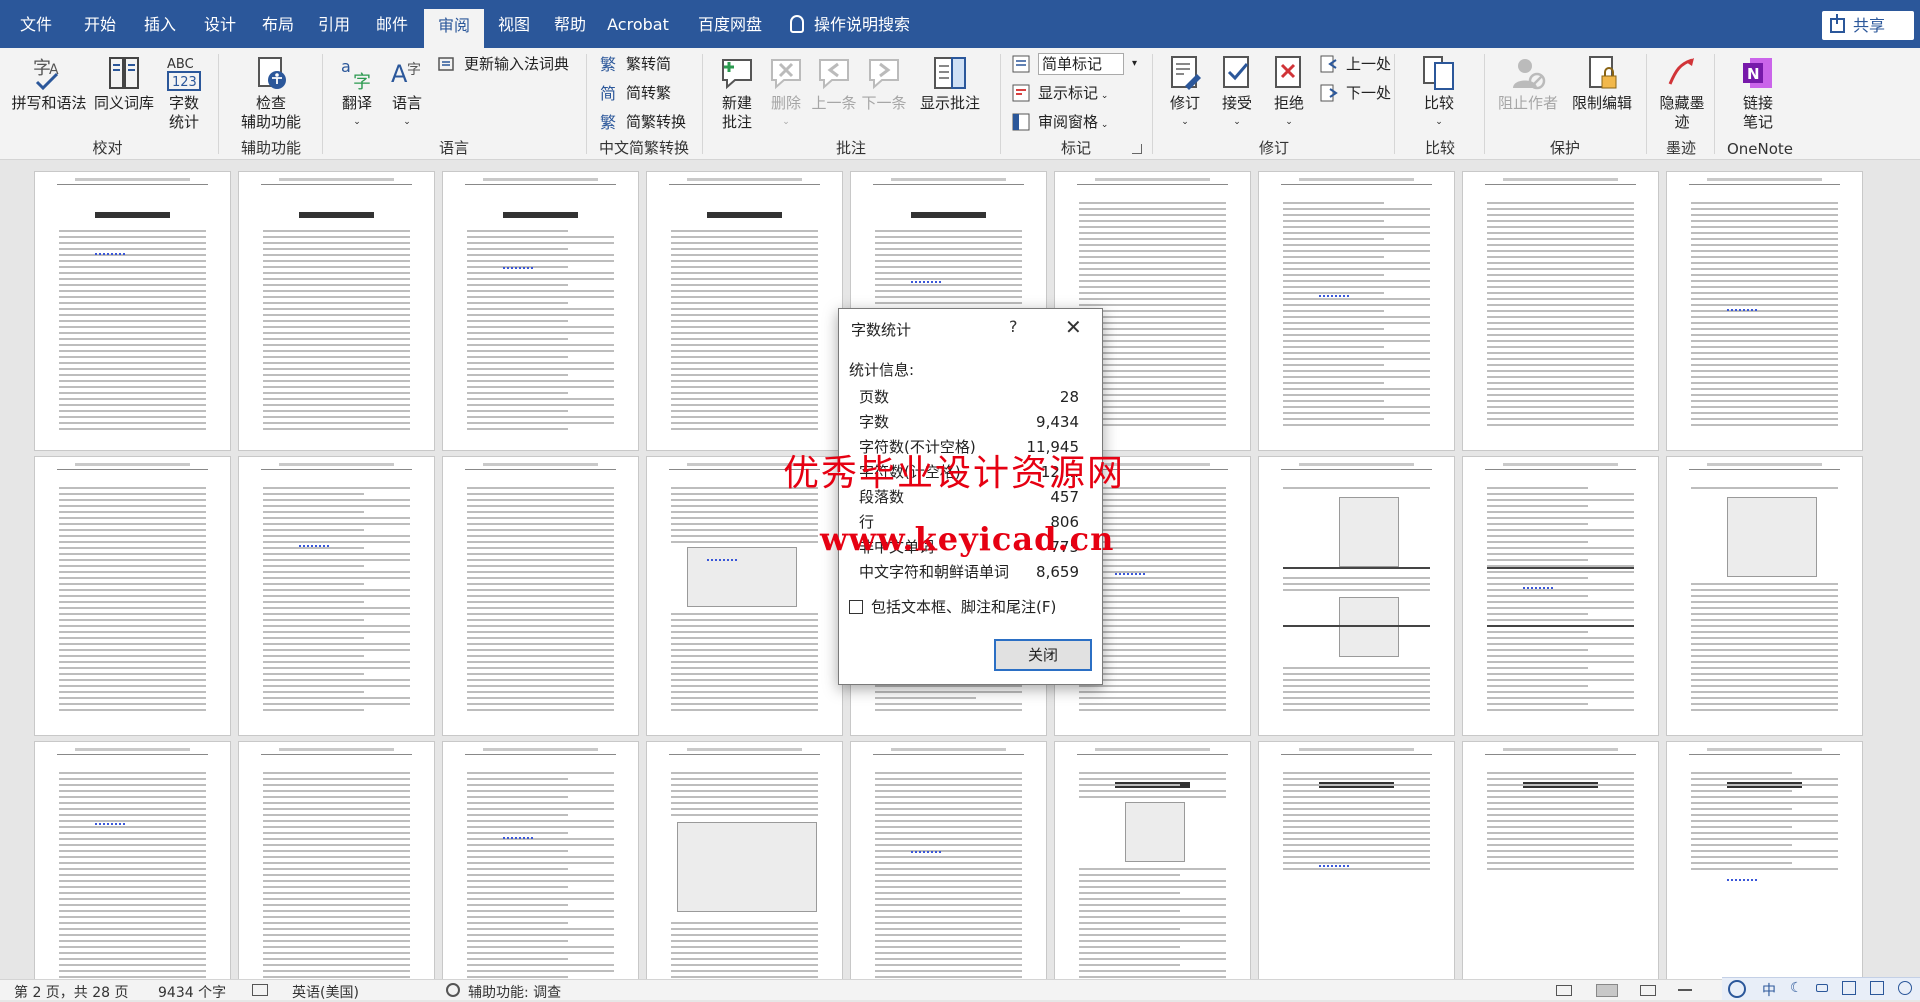 Image resolution: width=1920 pixels, height=1002 pixels. What do you see at coordinates (1685, 990) in the screenshot?
I see `zoom-out-icon` at bounding box center [1685, 990].